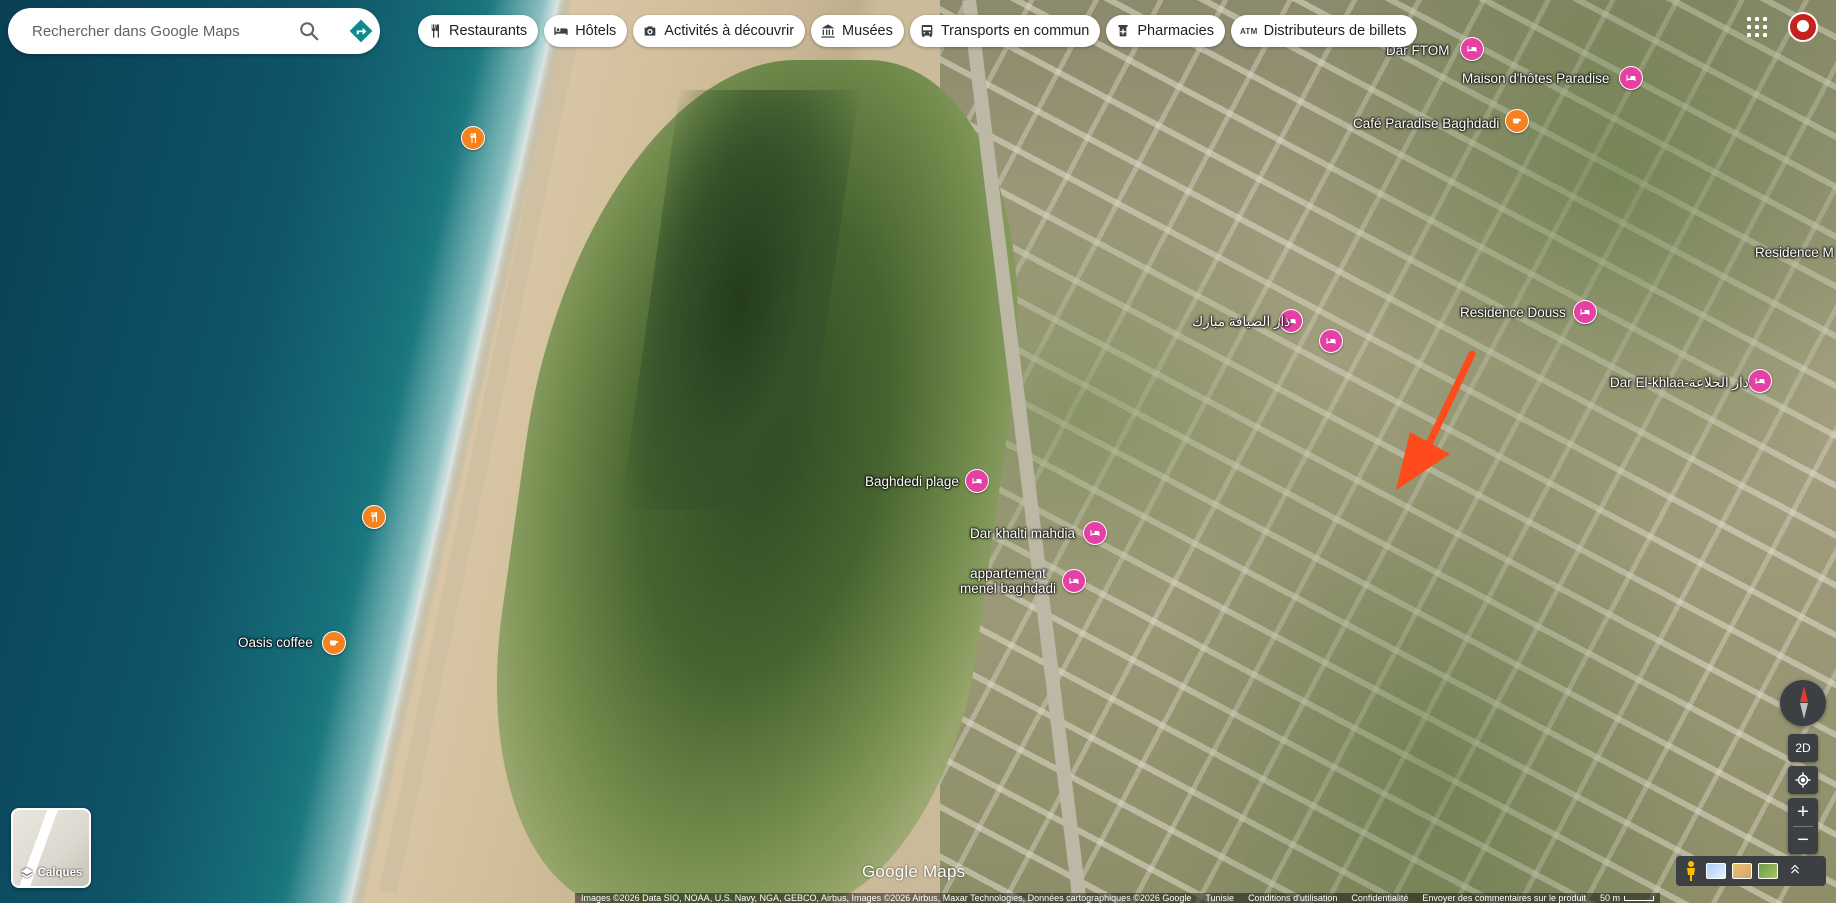  What do you see at coordinates (828, 31) in the screenshot?
I see `museum-icon` at bounding box center [828, 31].